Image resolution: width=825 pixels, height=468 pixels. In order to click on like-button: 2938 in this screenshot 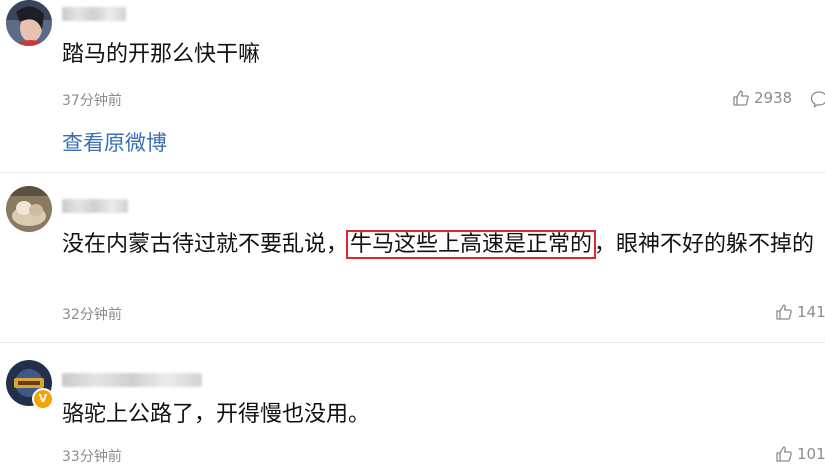, I will do `click(762, 98)`.